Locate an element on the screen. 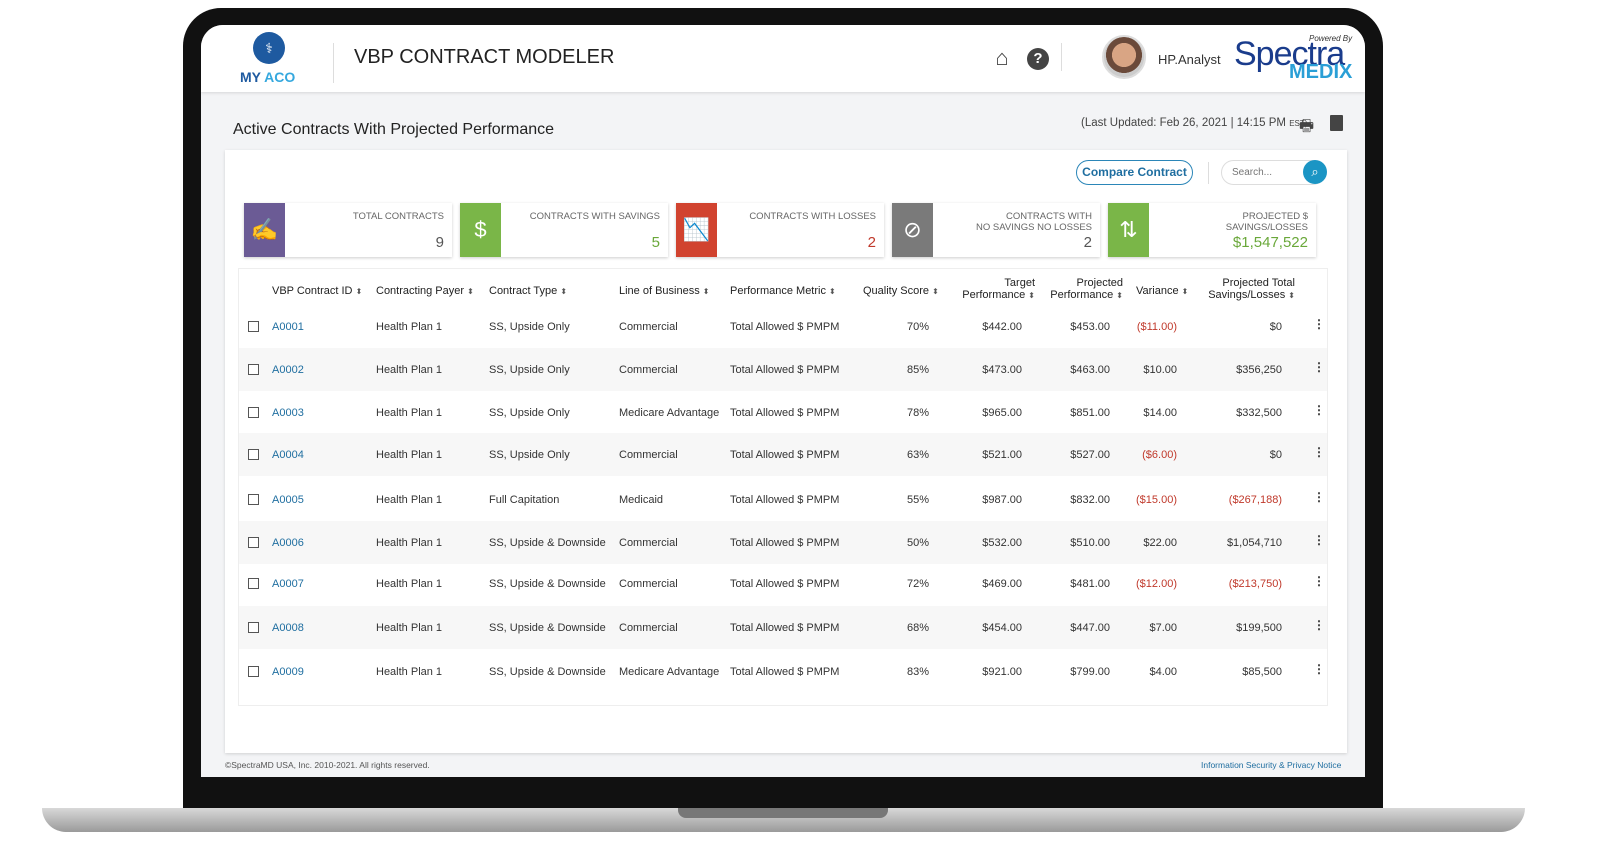 The width and height of the screenshot is (1620, 867). line-of-business: Medicare Advantage is located at coordinates (669, 413).